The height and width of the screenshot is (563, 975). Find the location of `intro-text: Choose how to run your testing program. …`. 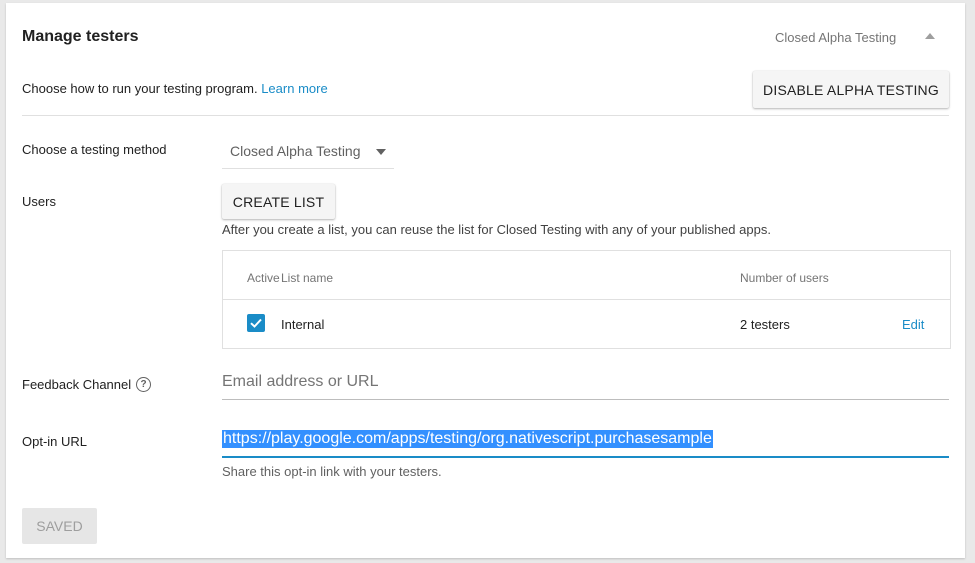

intro-text: Choose how to run your testing program. … is located at coordinates (175, 88).